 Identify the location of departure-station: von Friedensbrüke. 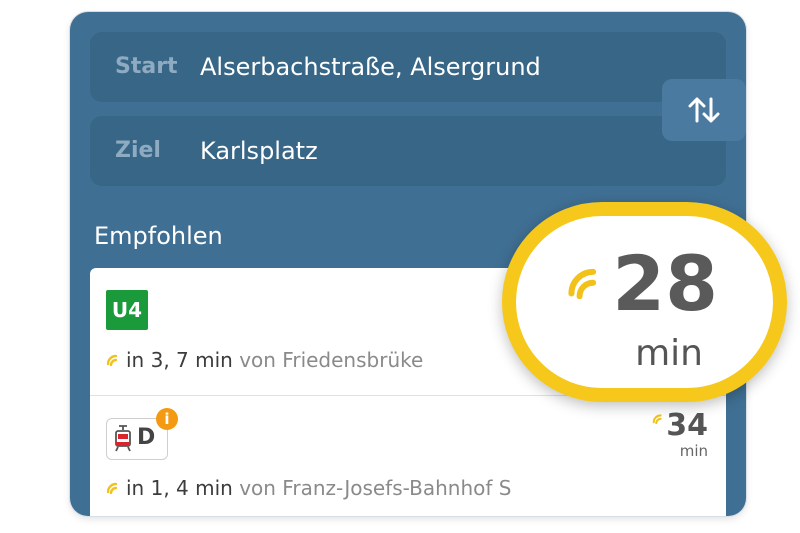
(331, 360).